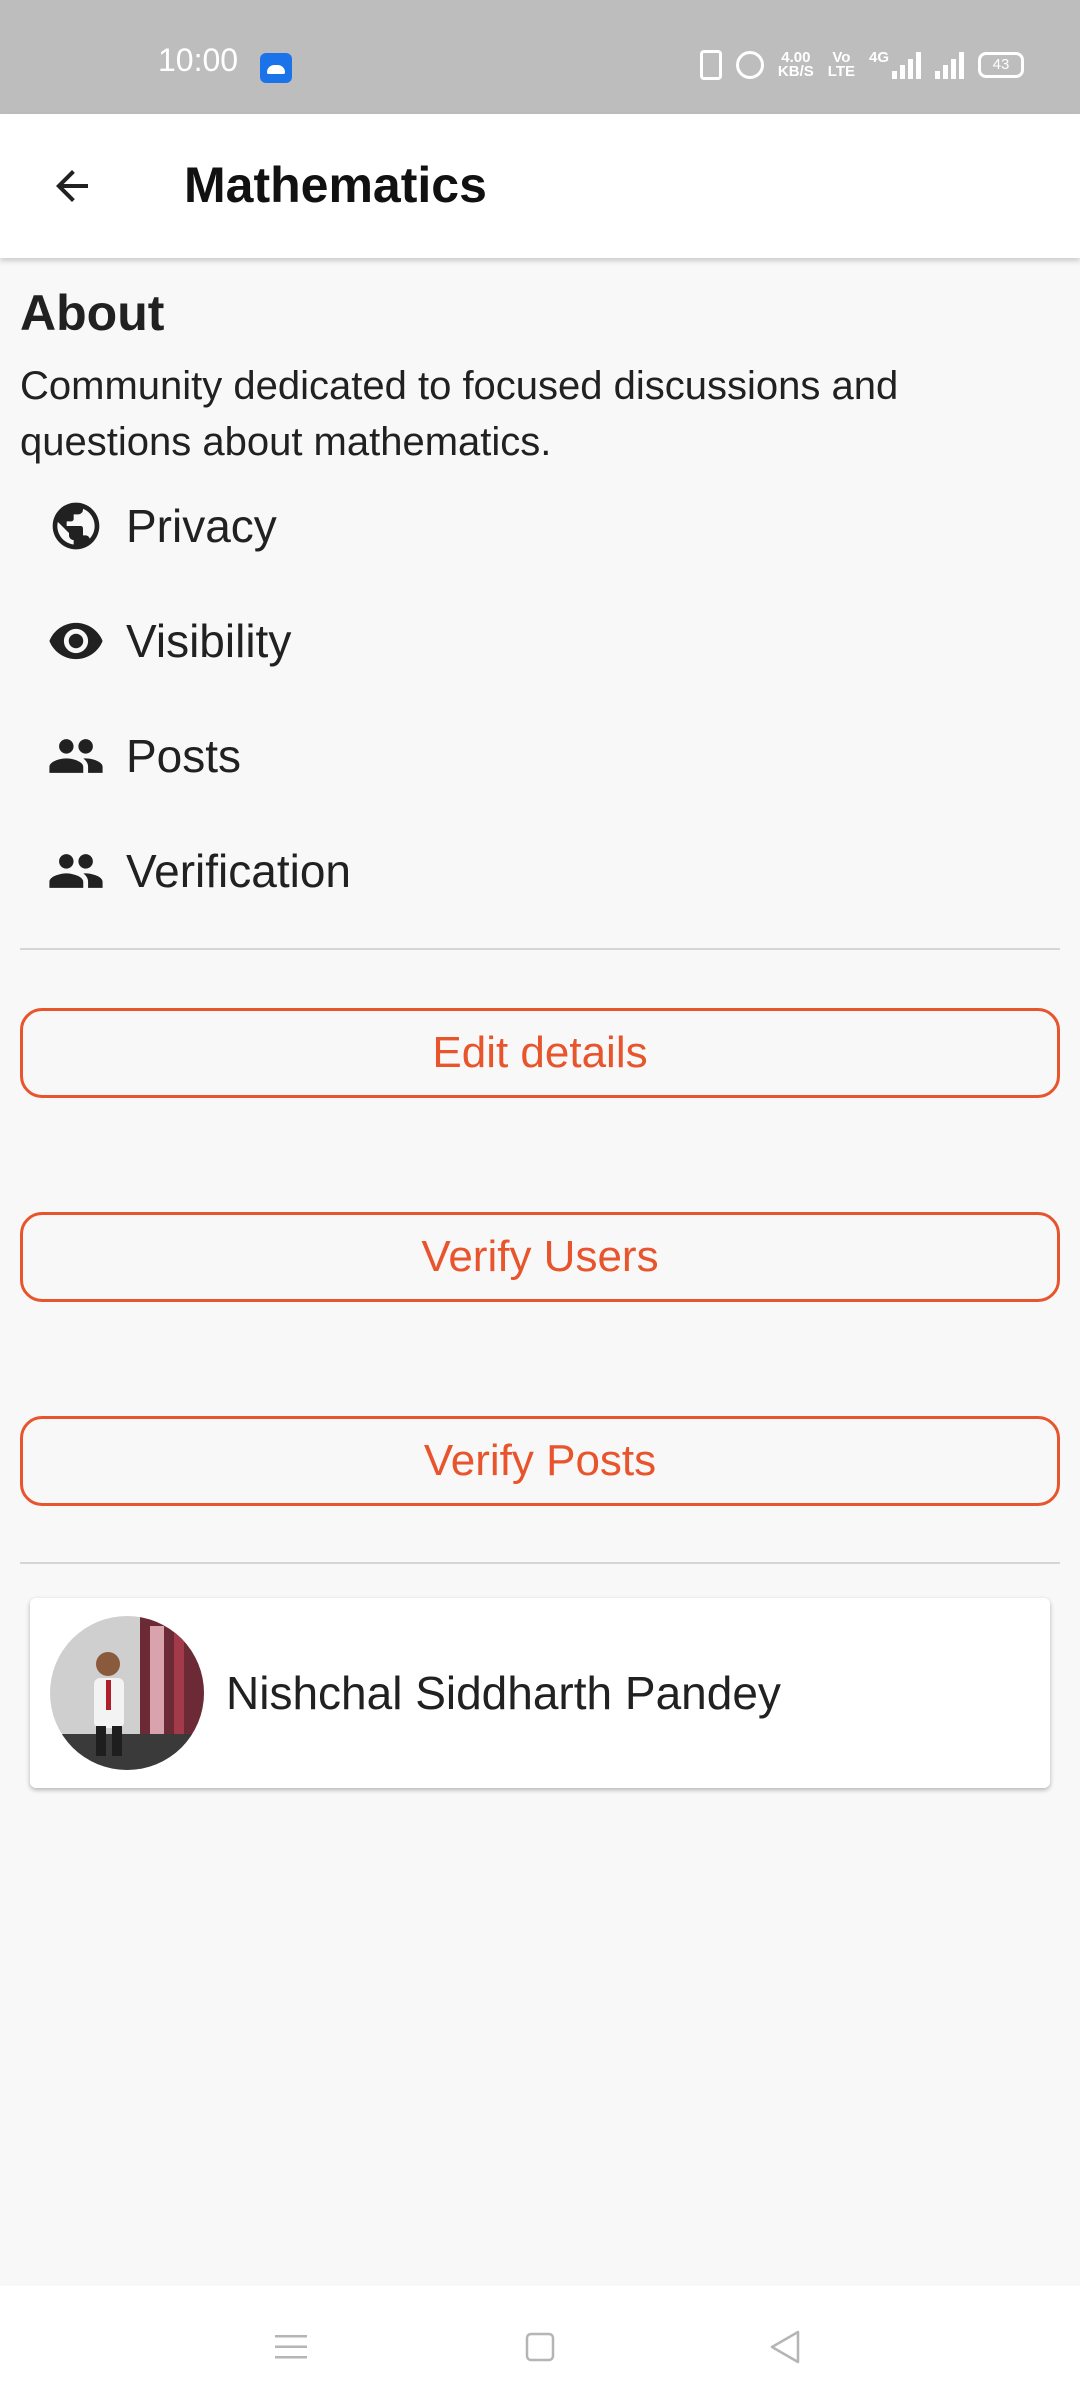 Image resolution: width=1080 pixels, height=2400 pixels. Describe the element at coordinates (76, 641) in the screenshot. I see `eye-icon` at that location.